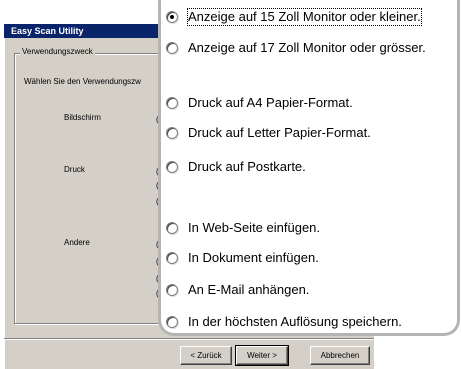 Image resolution: width=461 pixels, height=369 pixels. What do you see at coordinates (57, 52) in the screenshot?
I see `group-legend: Verwendungszweck` at bounding box center [57, 52].